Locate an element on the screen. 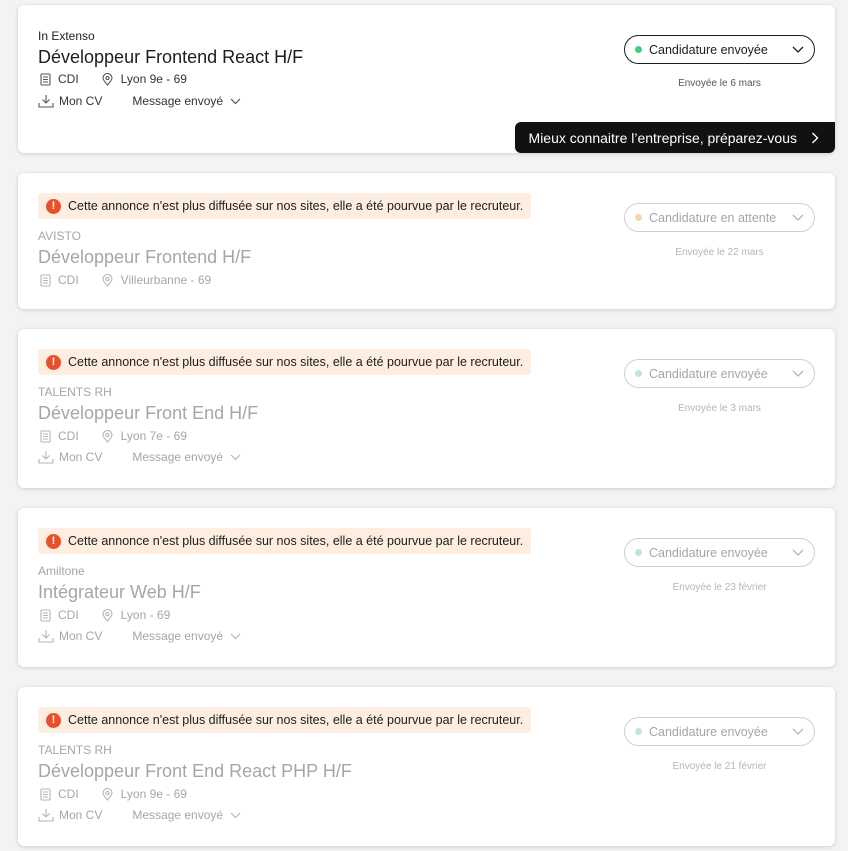 Image resolution: width=848 pixels, height=851 pixels. job-location: Lyon - 69 is located at coordinates (145, 615).